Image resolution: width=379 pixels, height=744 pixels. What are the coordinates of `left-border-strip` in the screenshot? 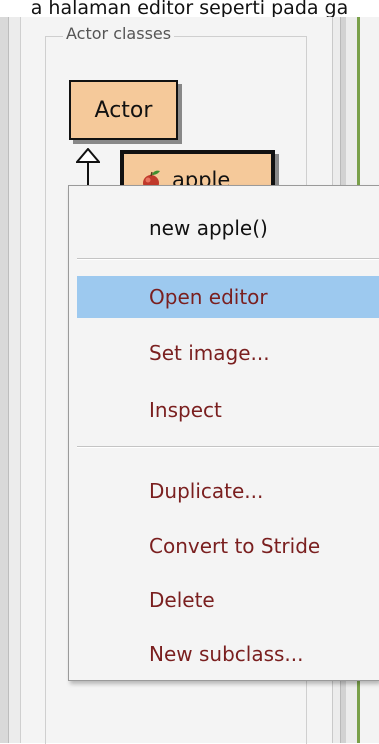 It's located at (4, 380).